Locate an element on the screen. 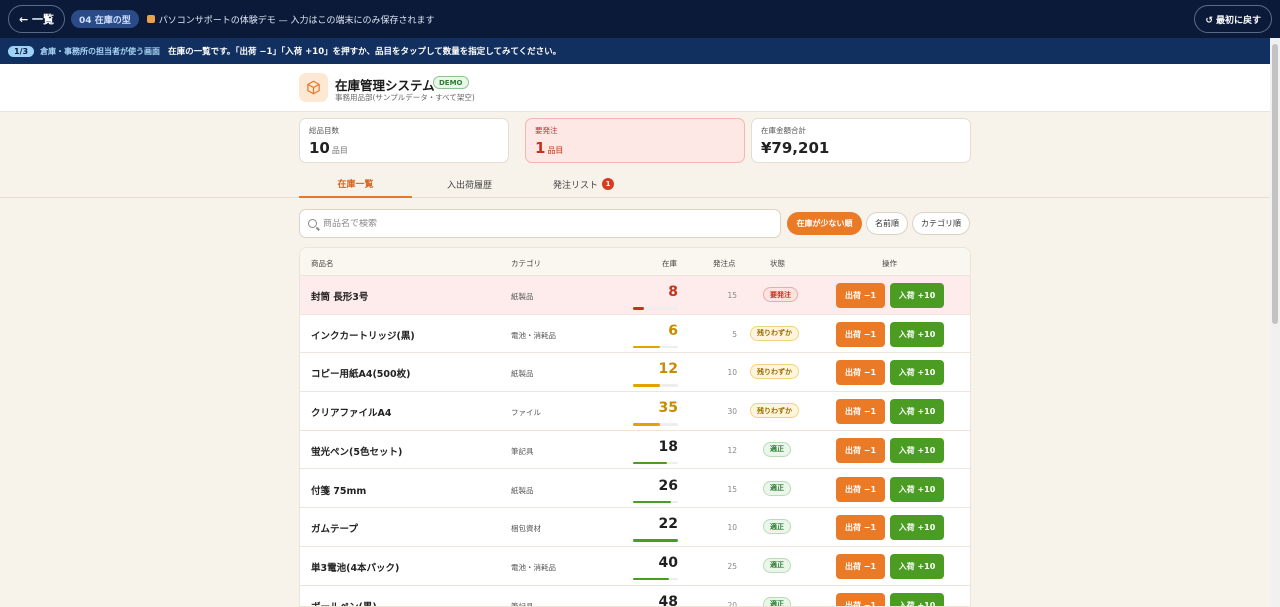 The width and height of the screenshot is (1280, 607). tab-order-list: 発注リスト 1 is located at coordinates (583, 184).